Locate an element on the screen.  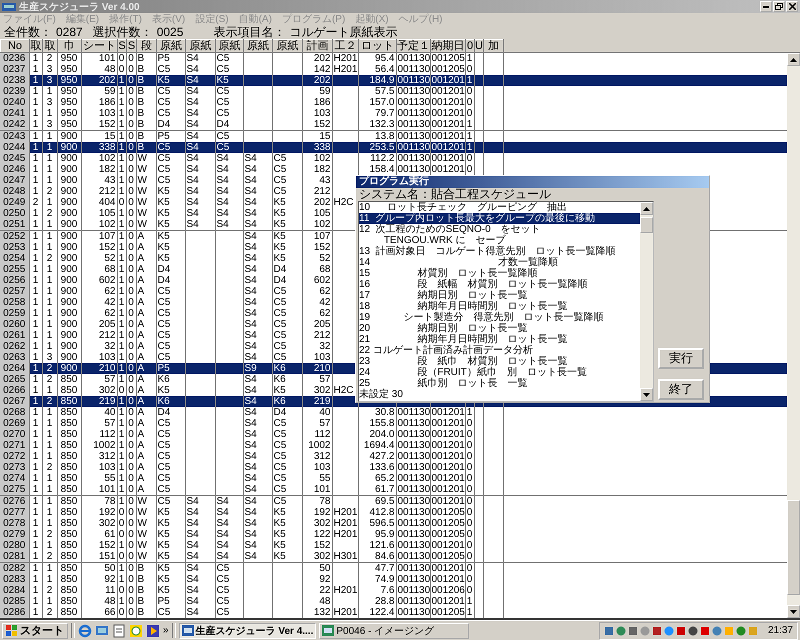
list-item: 19 シート製造分 得意先別 ロット長一覧降順 is located at coordinates (499, 317).